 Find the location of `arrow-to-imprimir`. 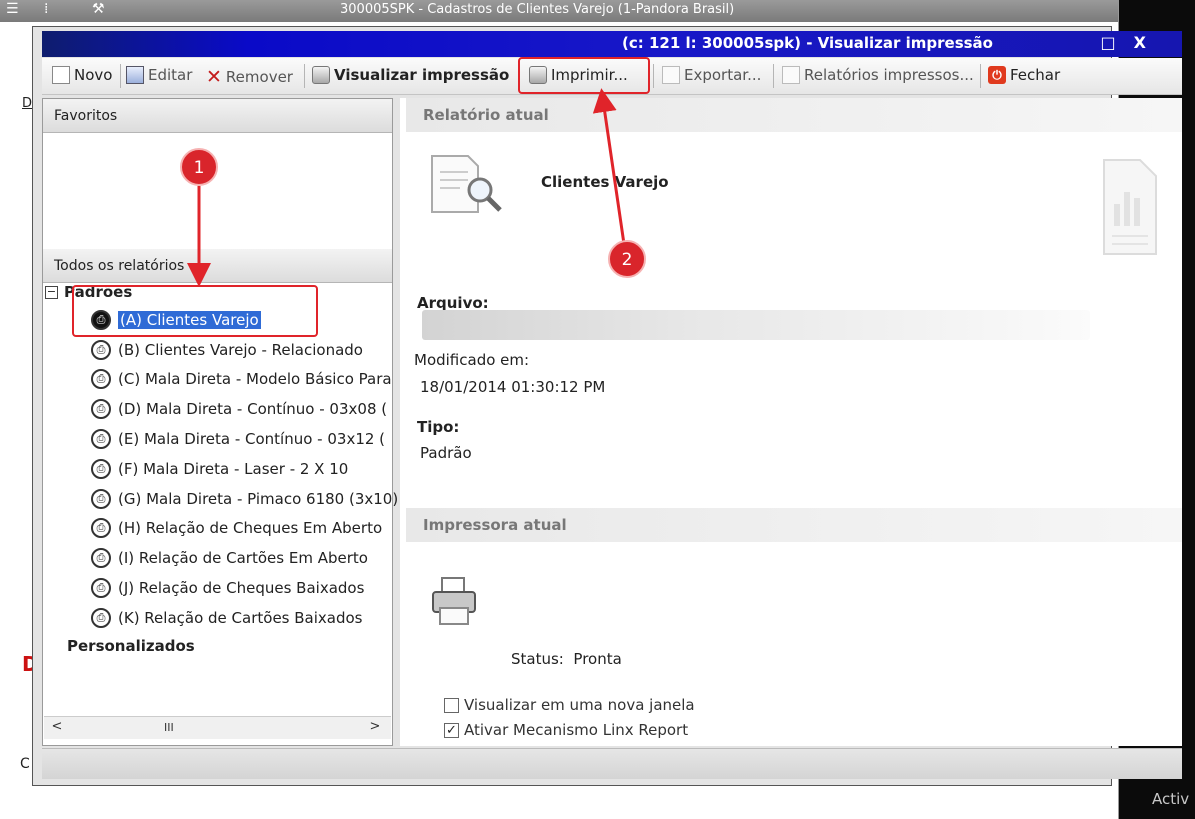

arrow-to-imprimir is located at coordinates (609, 166).